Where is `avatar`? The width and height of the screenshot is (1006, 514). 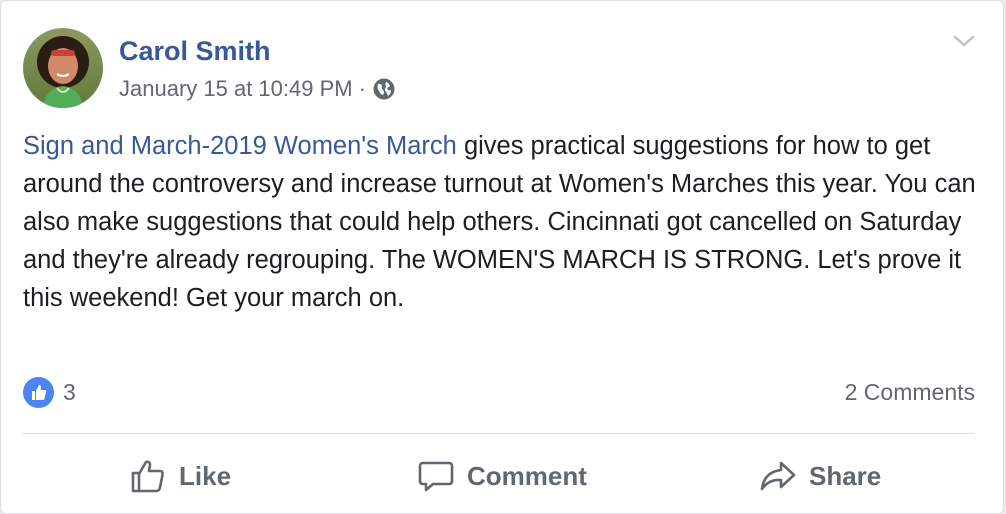 avatar is located at coordinates (63, 68).